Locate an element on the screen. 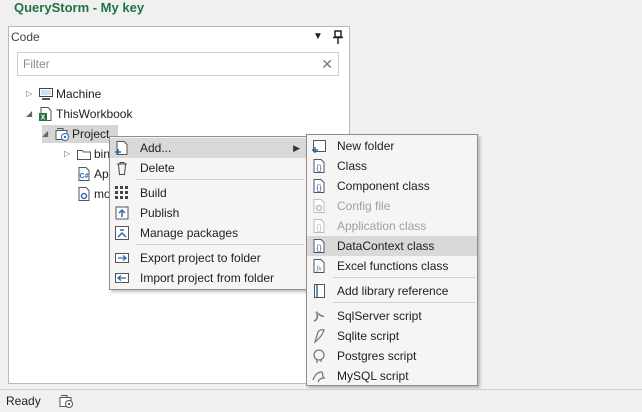 This screenshot has height=412, width=642. menu-item-publish: Publish is located at coordinates (208, 213).